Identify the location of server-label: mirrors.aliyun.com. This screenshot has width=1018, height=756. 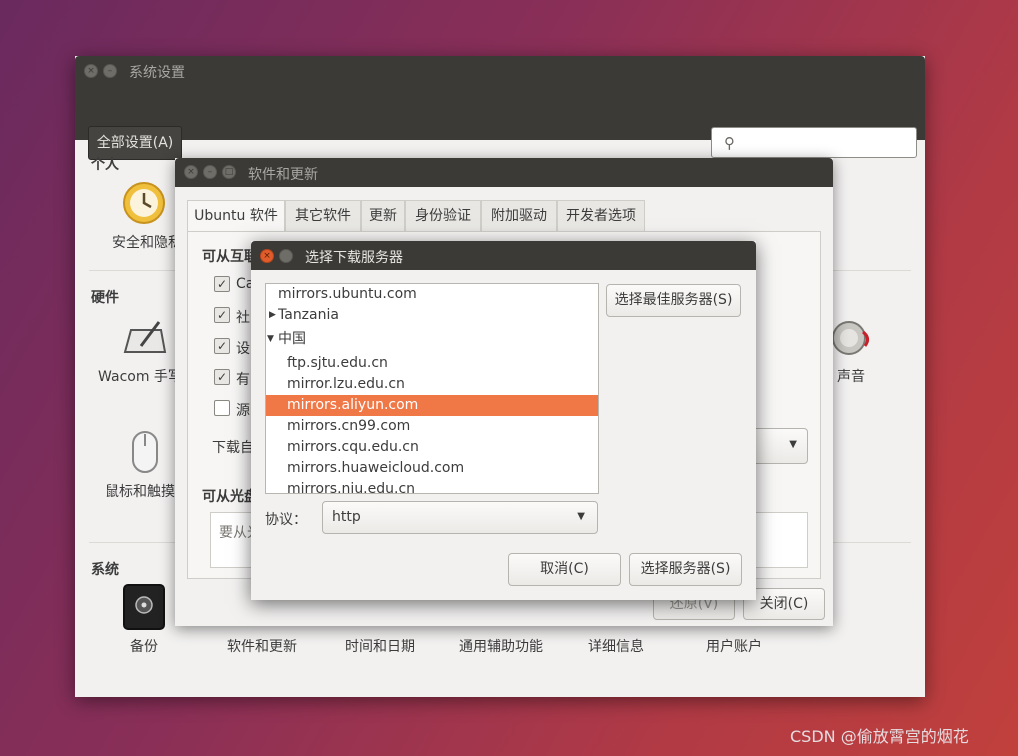
(353, 405).